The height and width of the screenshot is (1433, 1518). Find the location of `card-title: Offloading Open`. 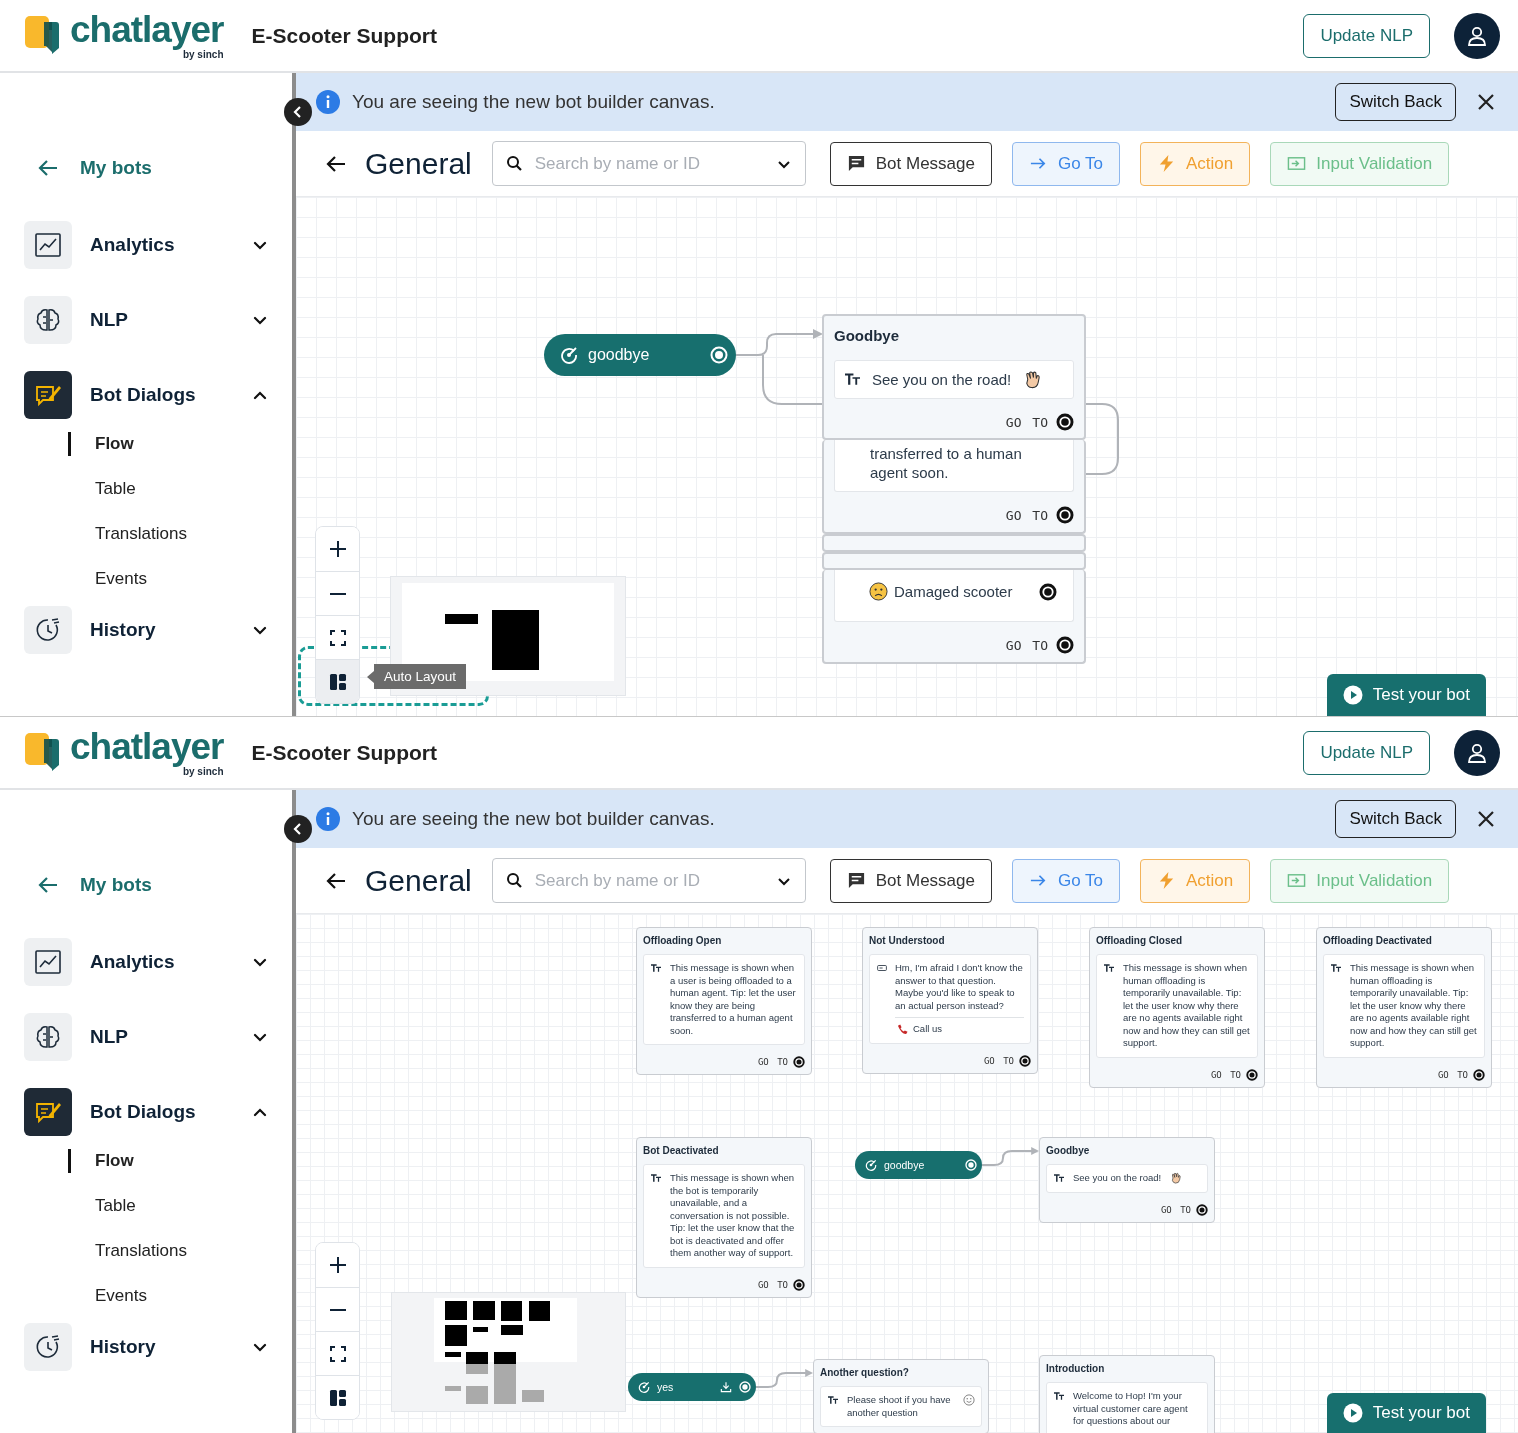

card-title: Offloading Open is located at coordinates (683, 940).